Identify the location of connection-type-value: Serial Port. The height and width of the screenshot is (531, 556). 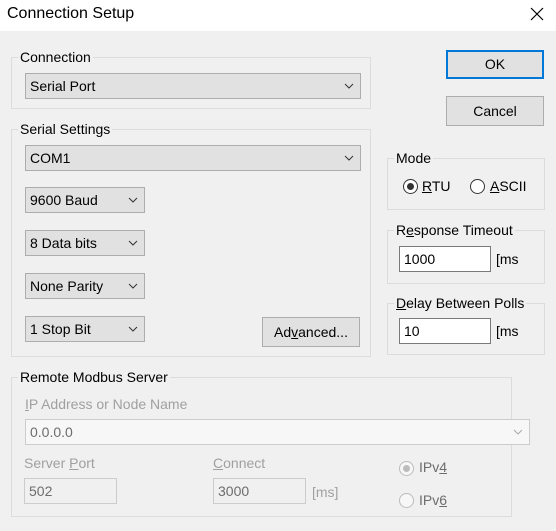
(63, 86).